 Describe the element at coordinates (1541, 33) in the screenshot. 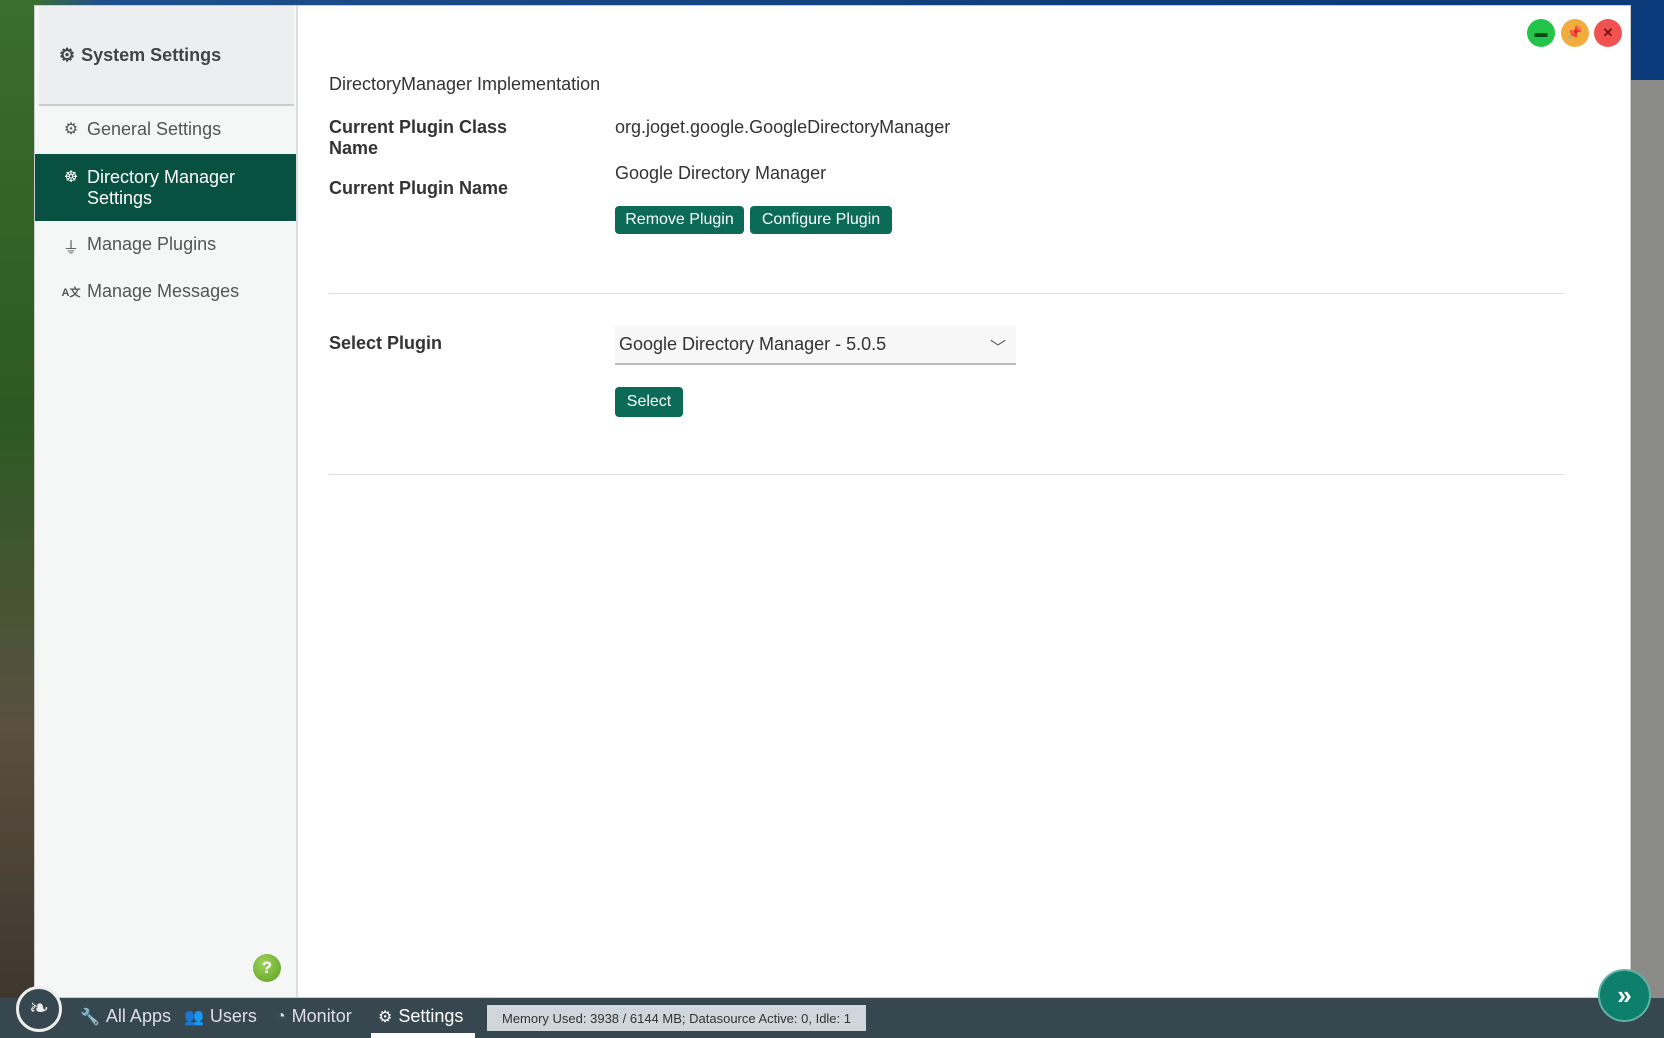

I see `maximize-button: ▬` at that location.